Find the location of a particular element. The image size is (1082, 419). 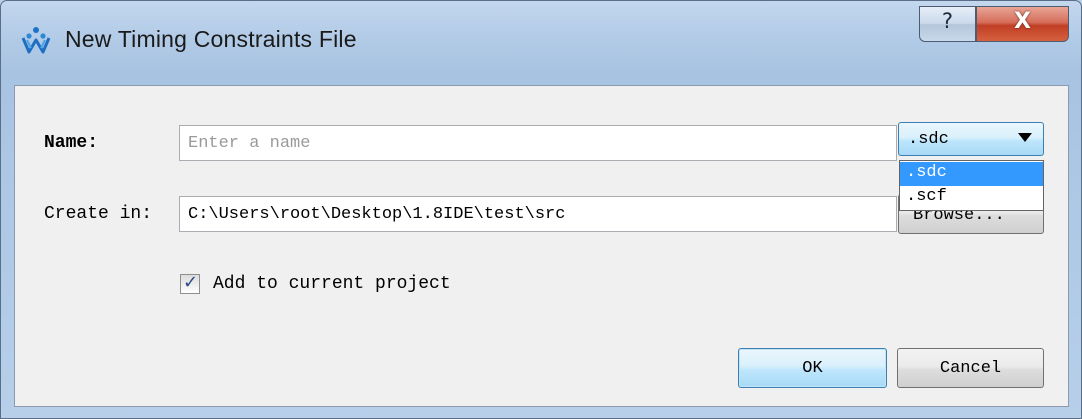

close-icon: X is located at coordinates (1022, 21).